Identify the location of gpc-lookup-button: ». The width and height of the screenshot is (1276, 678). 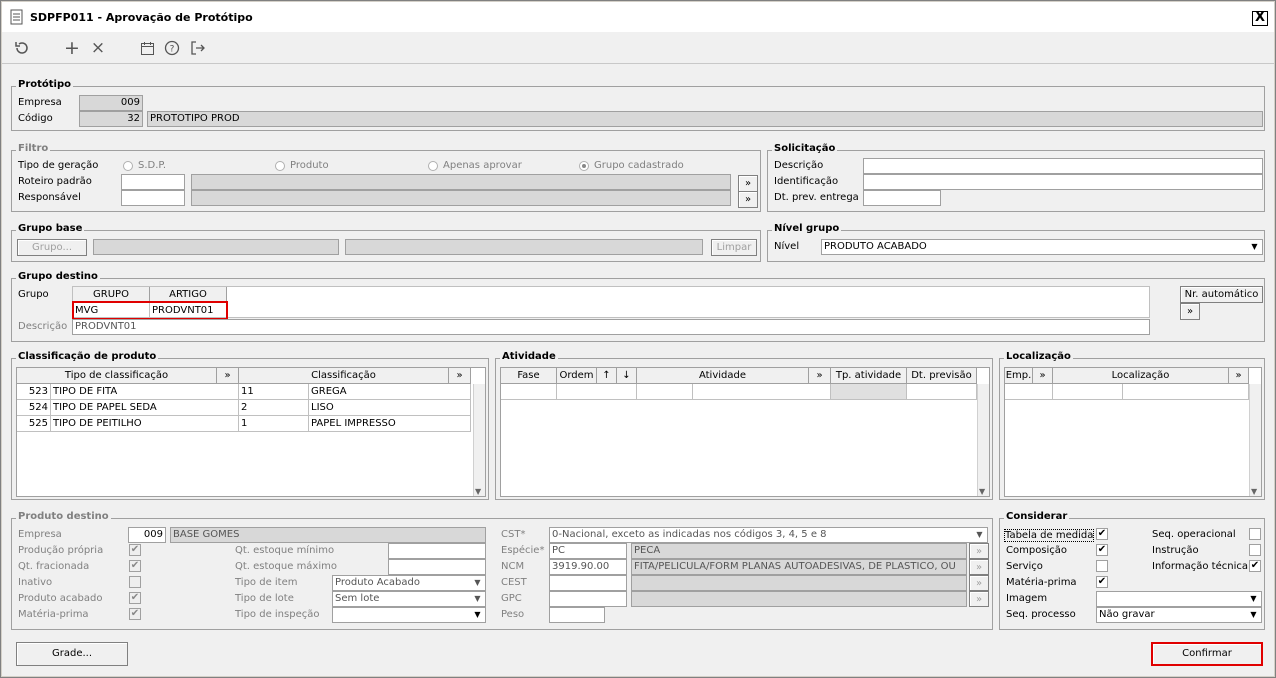
(979, 599).